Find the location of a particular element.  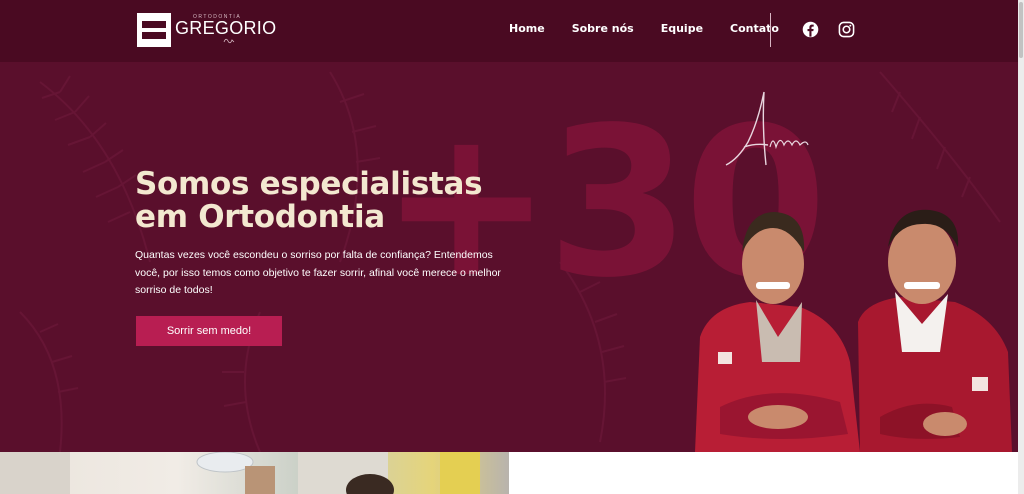

clinic-photo is located at coordinates (240, 473).